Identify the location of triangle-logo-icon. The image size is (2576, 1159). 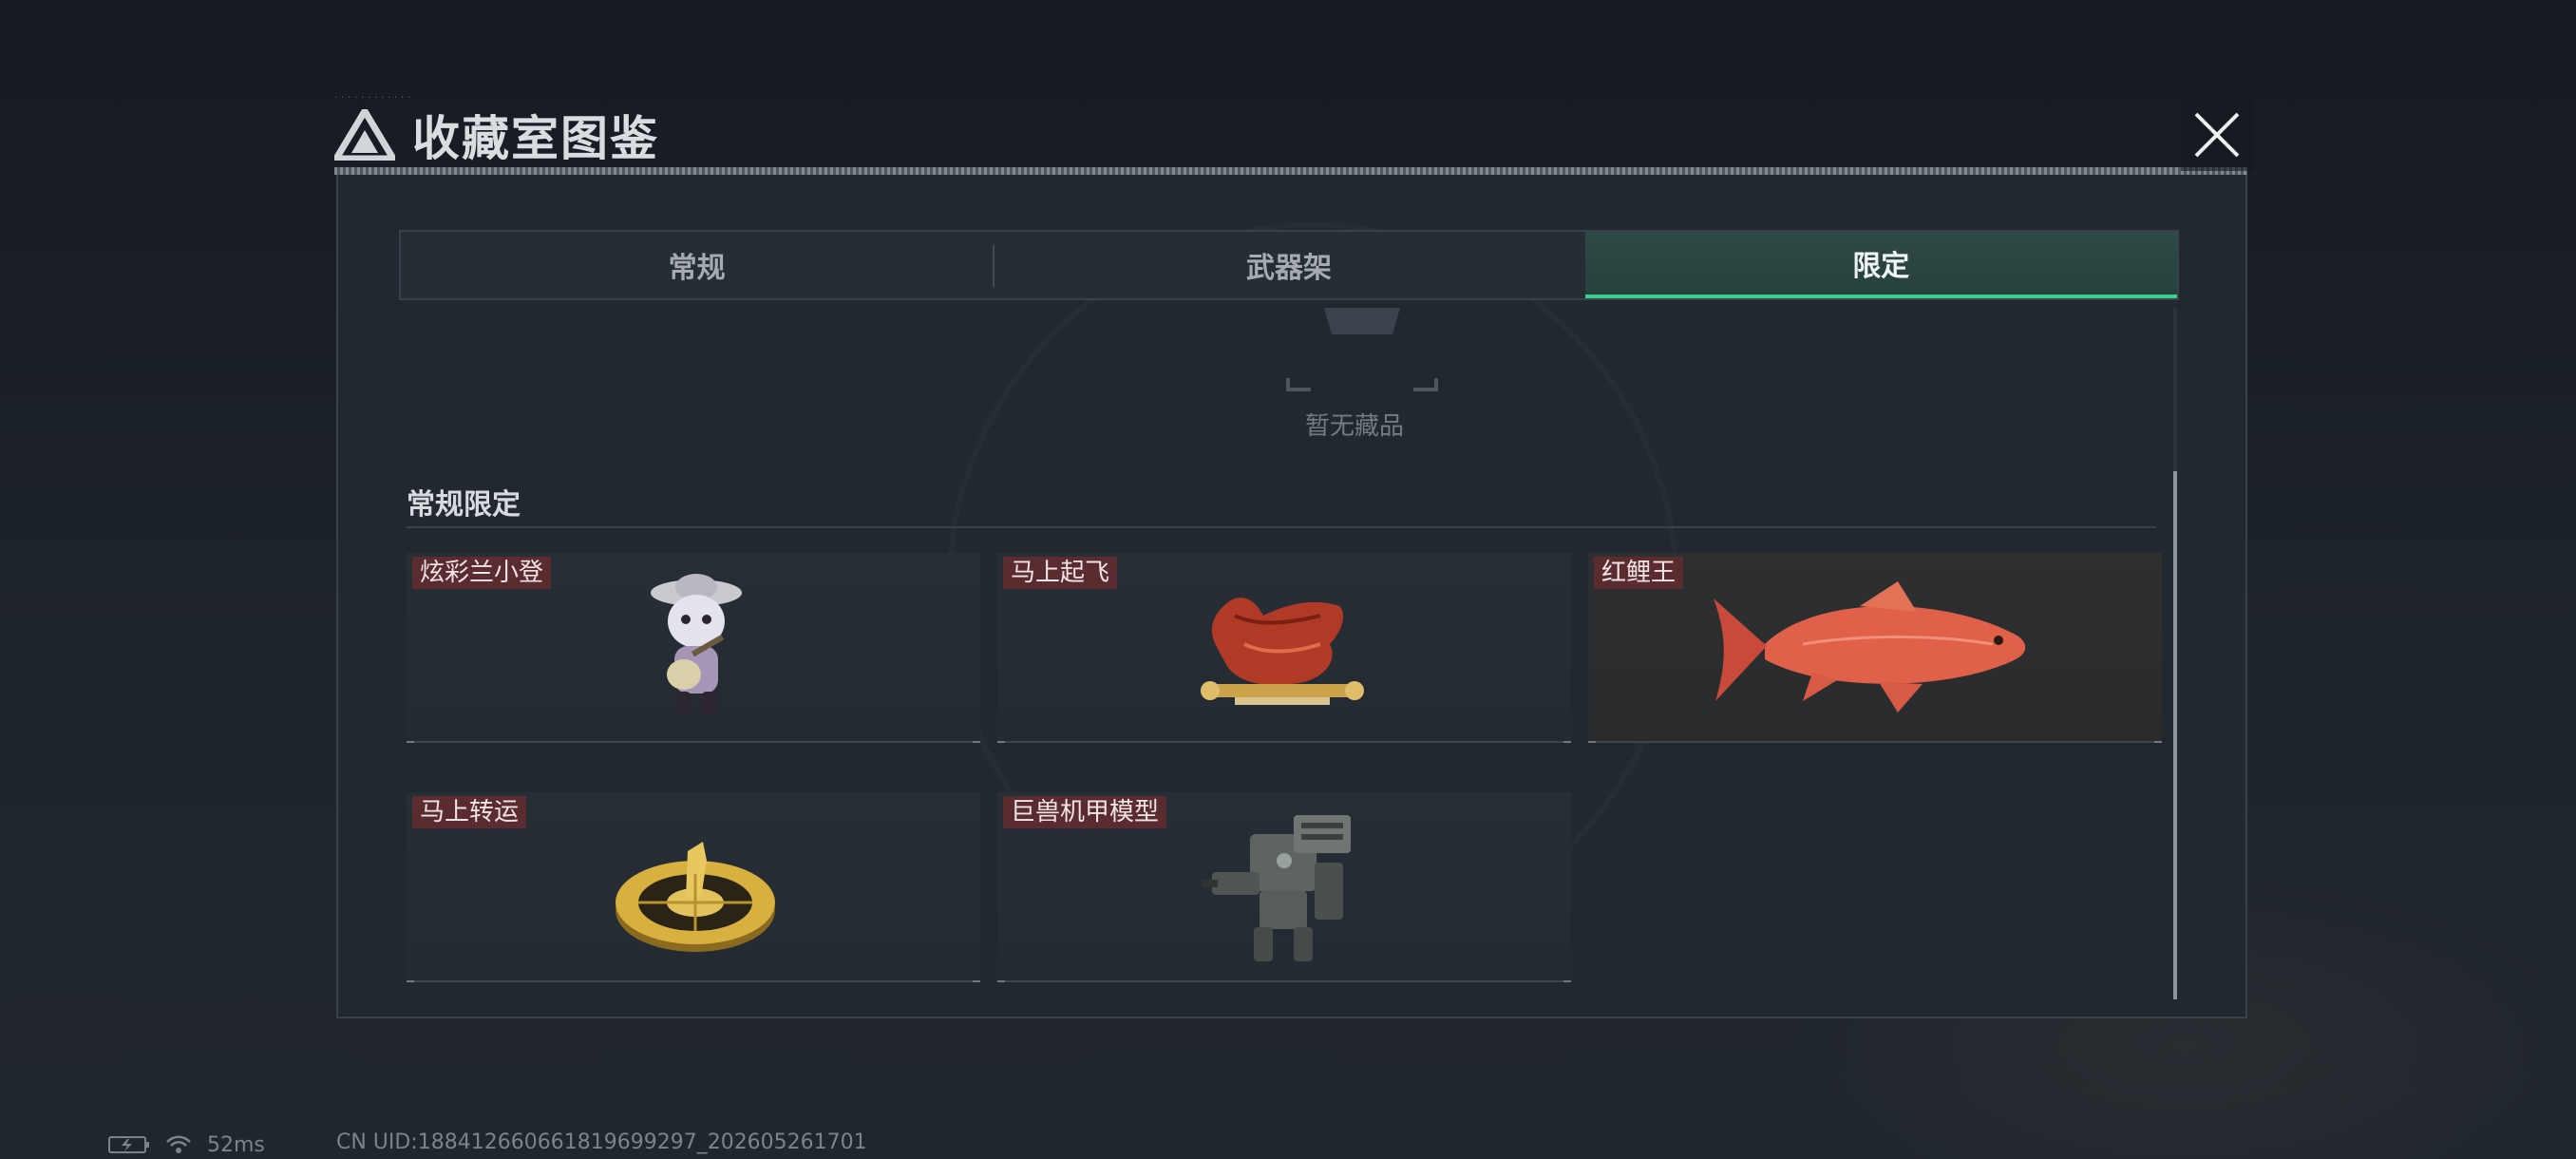
(364, 135).